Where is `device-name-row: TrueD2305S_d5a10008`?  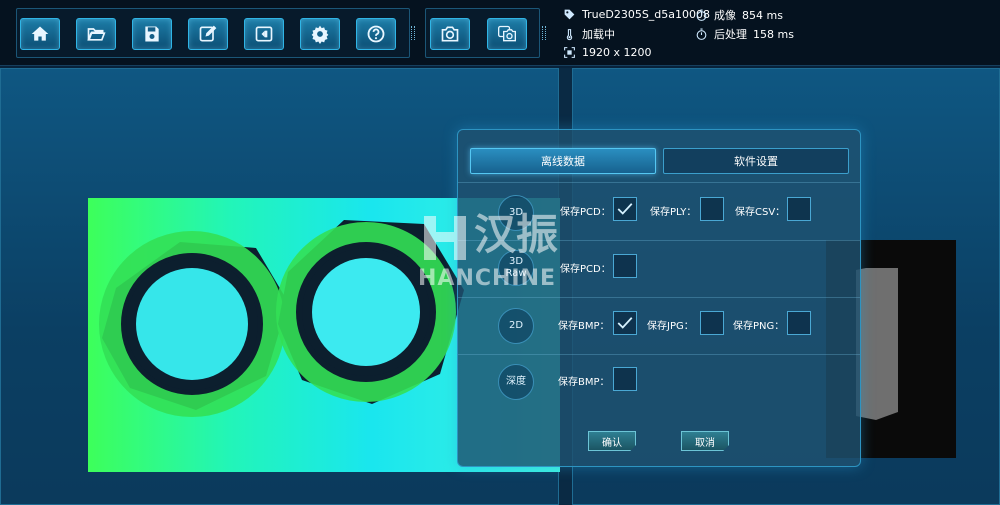 device-name-row: TrueD2305S_d5a10008 is located at coordinates (636, 14).